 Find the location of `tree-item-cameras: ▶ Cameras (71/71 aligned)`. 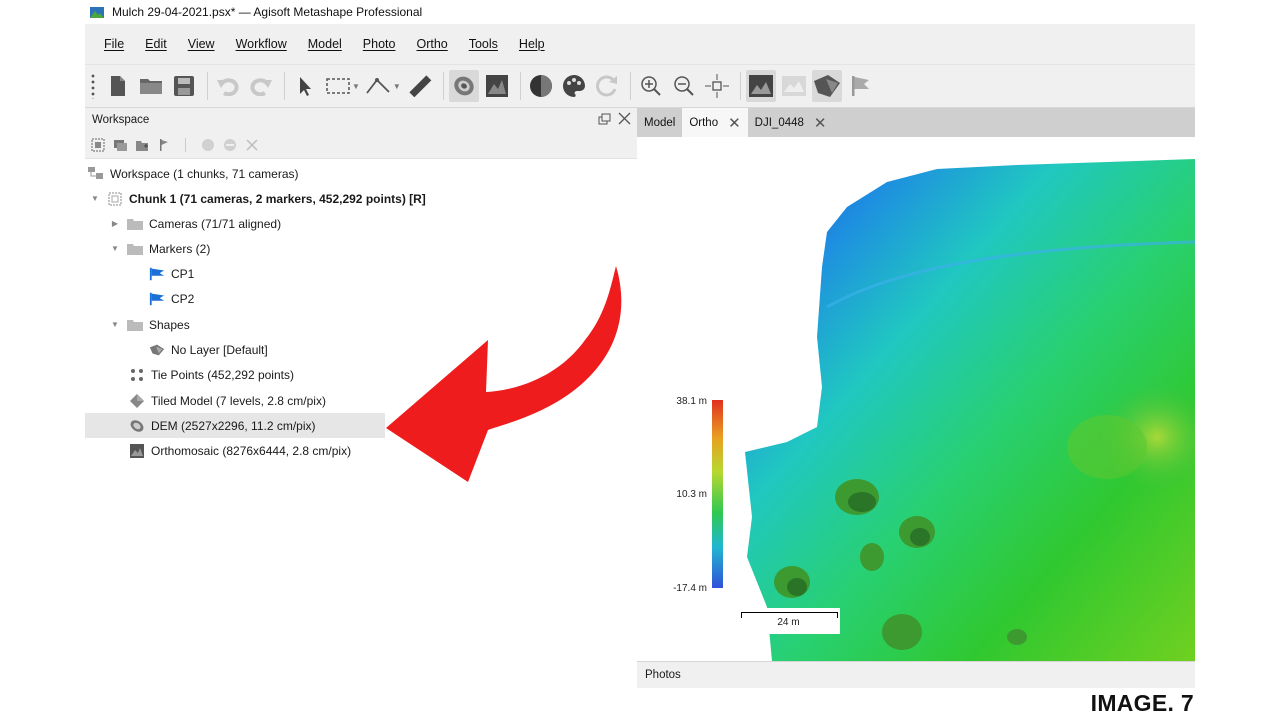

tree-item-cameras: ▶ Cameras (71/71 aligned) is located at coordinates (195, 223).